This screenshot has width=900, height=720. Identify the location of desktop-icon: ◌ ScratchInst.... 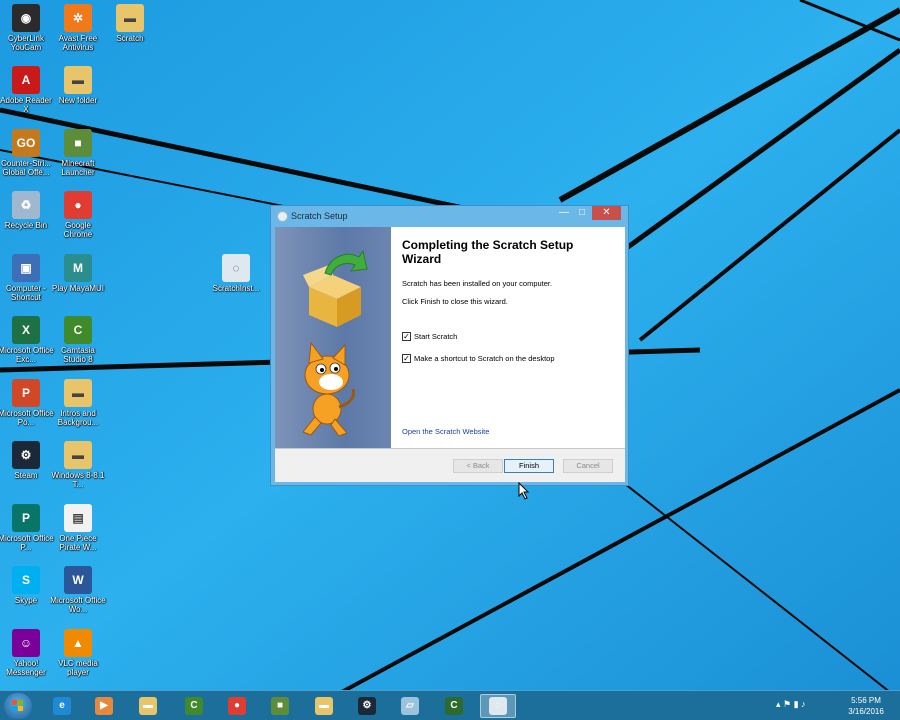
(236, 273).